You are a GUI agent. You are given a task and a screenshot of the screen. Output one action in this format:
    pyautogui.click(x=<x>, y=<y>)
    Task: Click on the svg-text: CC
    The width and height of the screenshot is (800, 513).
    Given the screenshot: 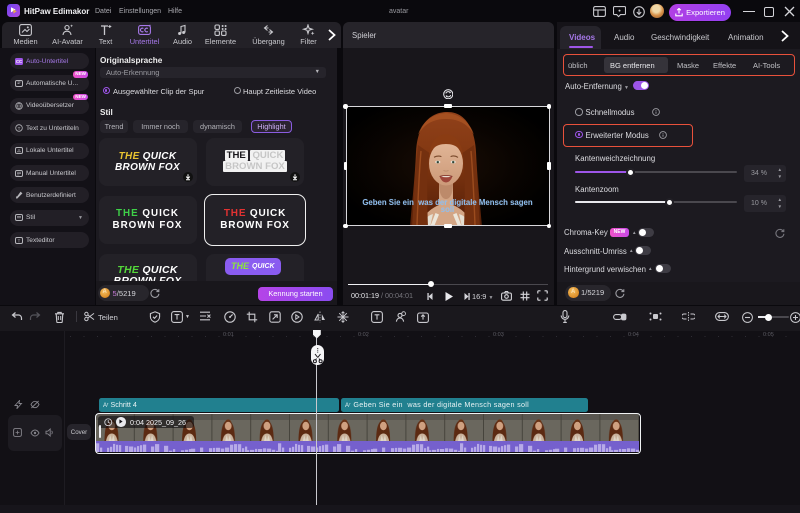 What is the action you would take?
    pyautogui.click(x=19, y=61)
    